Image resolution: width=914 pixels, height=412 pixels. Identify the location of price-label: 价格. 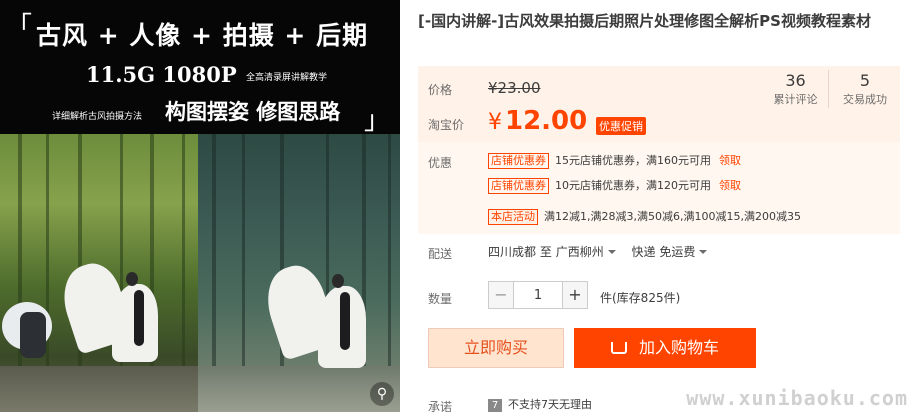
(440, 90).